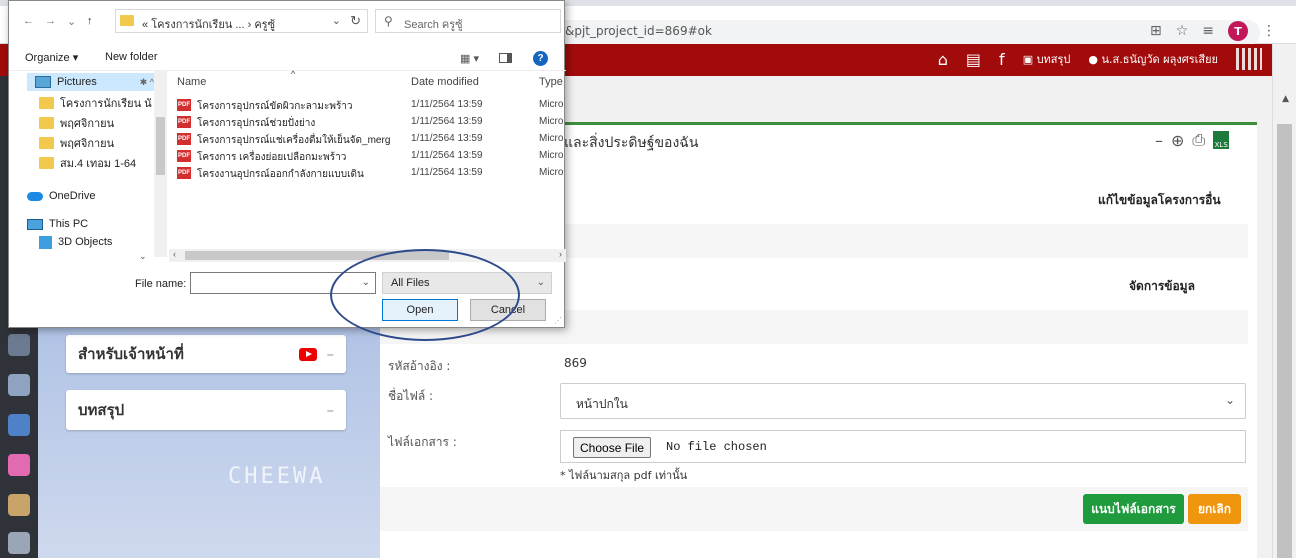 This screenshot has height=558, width=1296. I want to click on file-date: 1/11/2564 13:59, so click(447, 138).